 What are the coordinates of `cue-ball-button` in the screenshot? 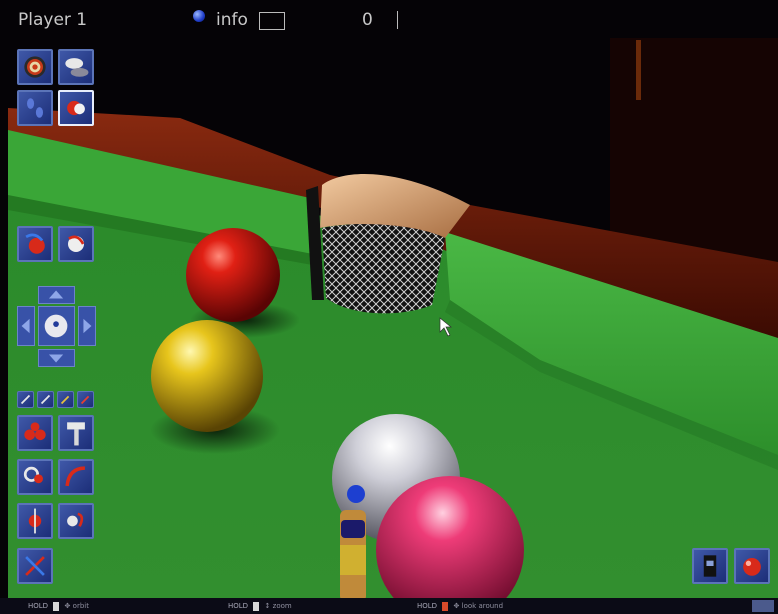 It's located at (76, 108).